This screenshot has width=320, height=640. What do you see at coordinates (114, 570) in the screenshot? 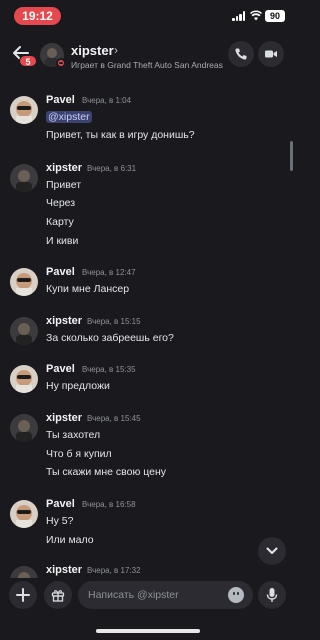
I see `message-timestamp: Вчера, в 17:32` at bounding box center [114, 570].